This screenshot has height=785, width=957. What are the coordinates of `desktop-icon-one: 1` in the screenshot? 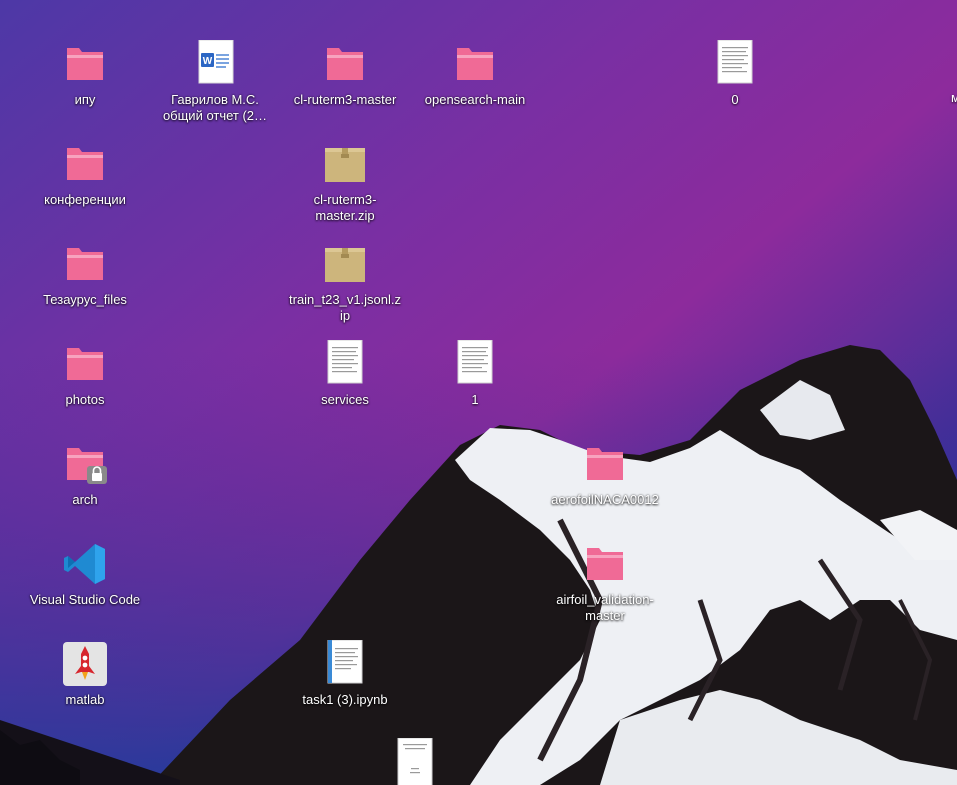 It's located at (475, 373).